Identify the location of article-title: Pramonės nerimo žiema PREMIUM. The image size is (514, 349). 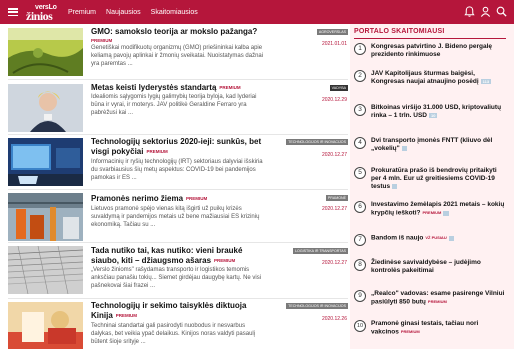
(178, 199).